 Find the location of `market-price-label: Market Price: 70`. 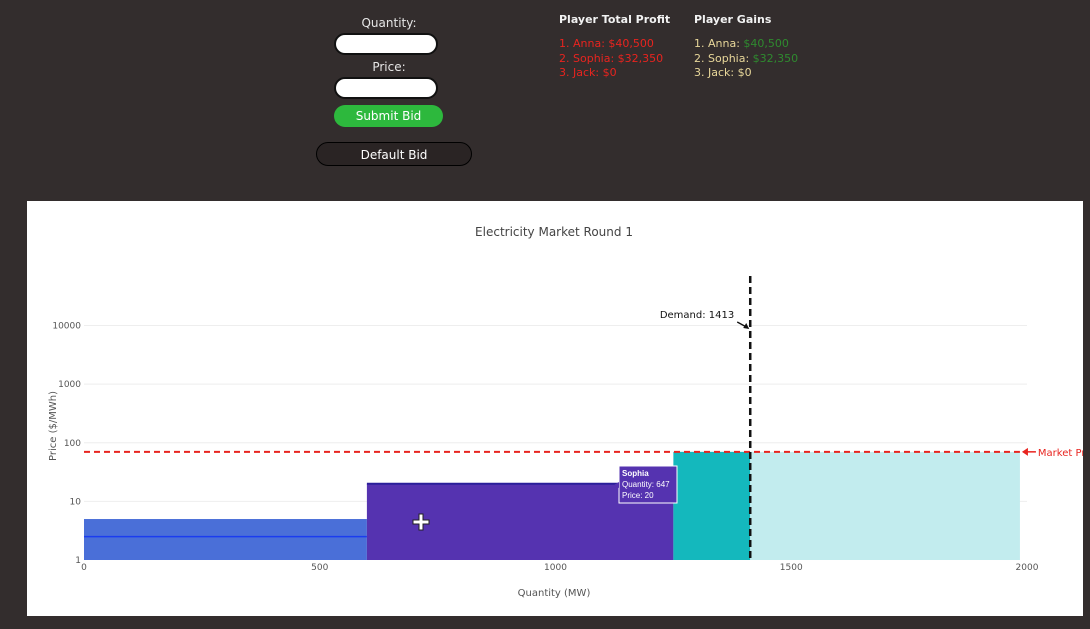

market-price-label: Market Price: 70 is located at coordinates (1060, 453).